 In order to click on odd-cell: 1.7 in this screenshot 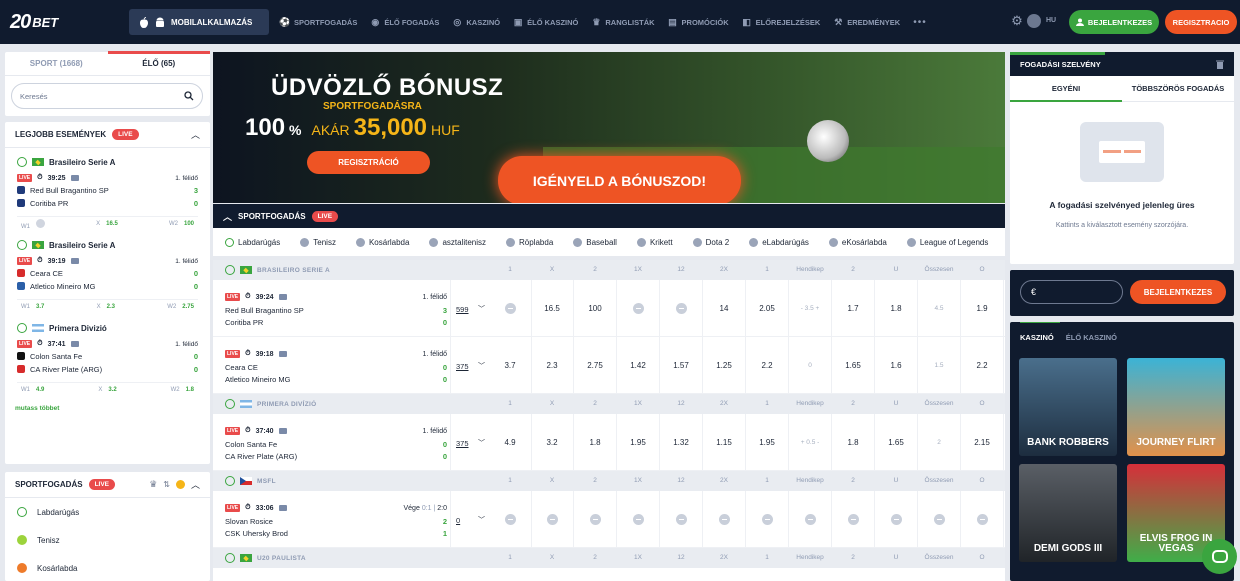, I will do `click(853, 308)`.